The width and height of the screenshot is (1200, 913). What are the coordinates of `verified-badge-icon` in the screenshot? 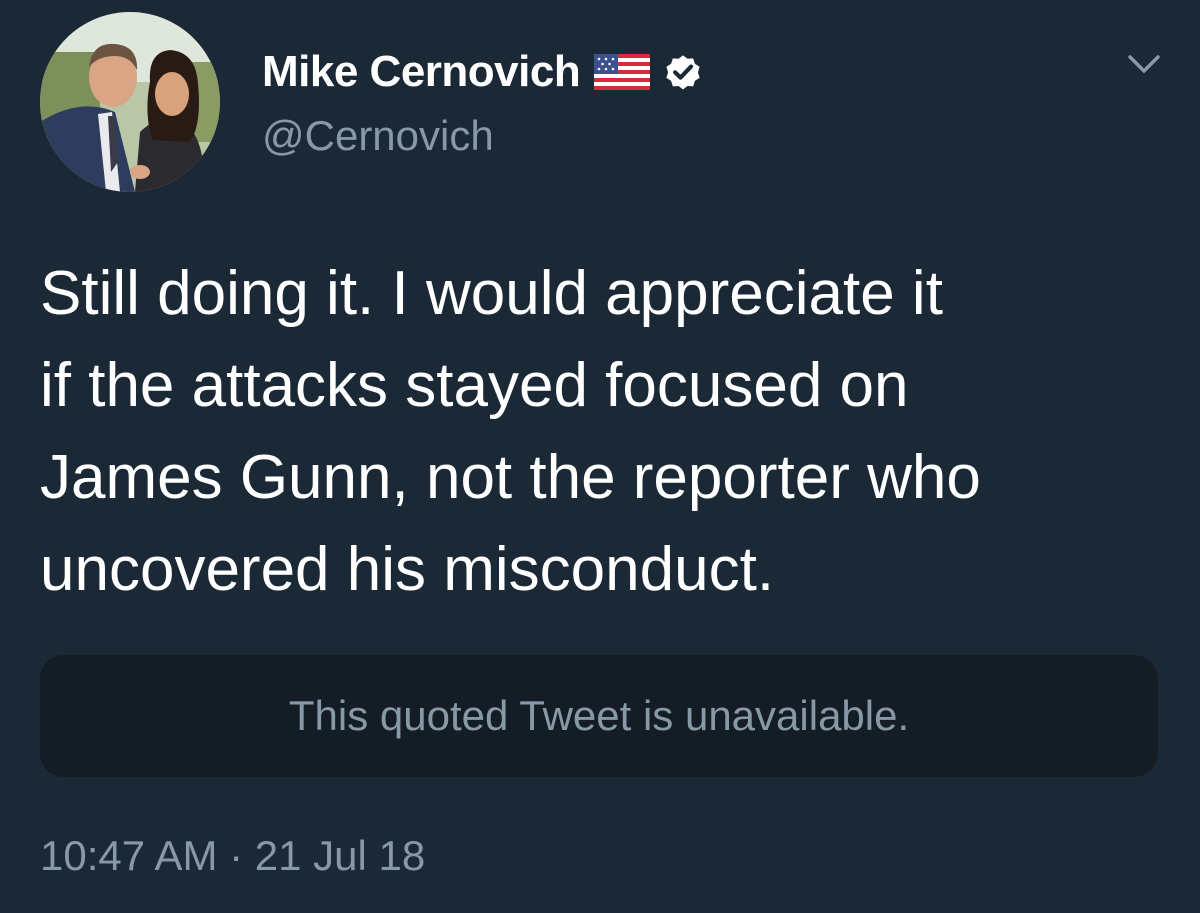 It's located at (683, 72).